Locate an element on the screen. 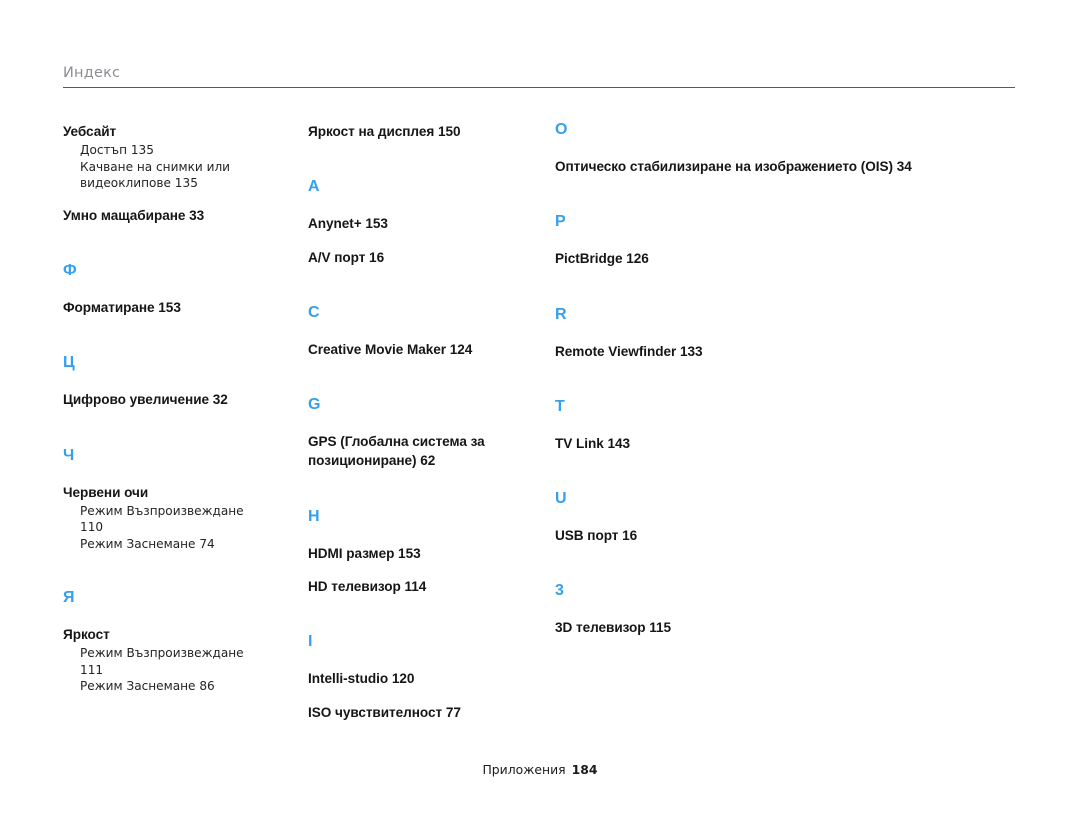 This screenshot has height=815, width=1080. index-subentry: Качване на снимки или видеоклипове 135 is located at coordinates (181, 175).